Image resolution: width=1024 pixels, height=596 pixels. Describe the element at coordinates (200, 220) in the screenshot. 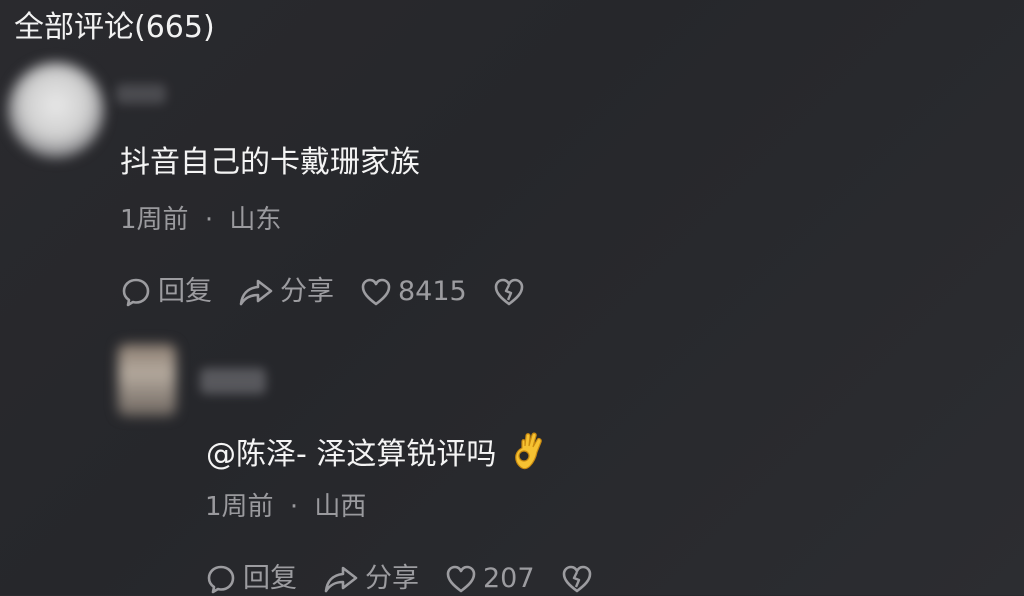

I see `comment-meta: 1周前 · 山东` at that location.